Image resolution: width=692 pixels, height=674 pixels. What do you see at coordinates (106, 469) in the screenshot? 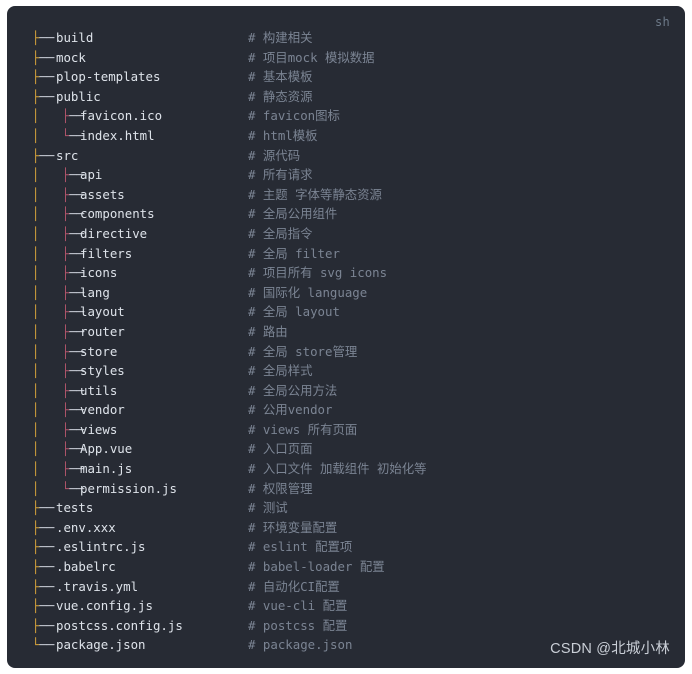
I see `tree-entry-name: main.js` at bounding box center [106, 469].